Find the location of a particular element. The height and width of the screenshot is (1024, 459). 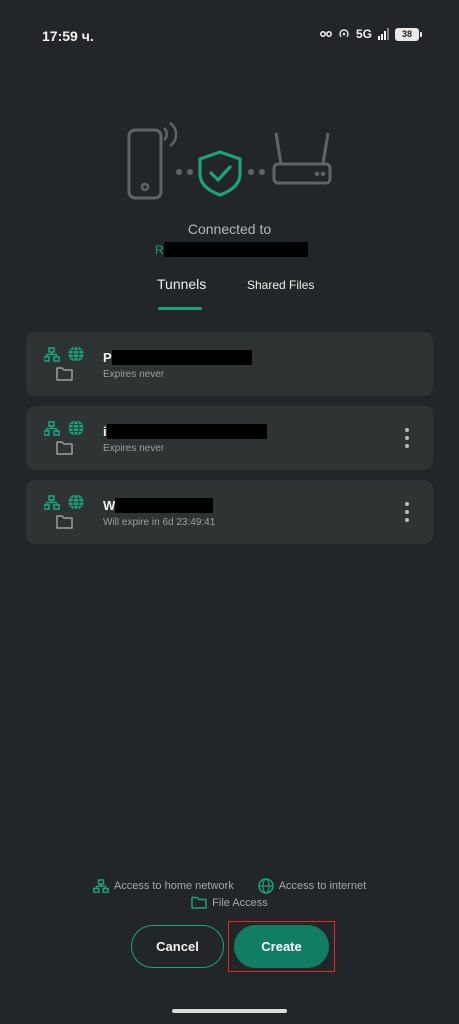

tunnel-name-text: W is located at coordinates (109, 505).